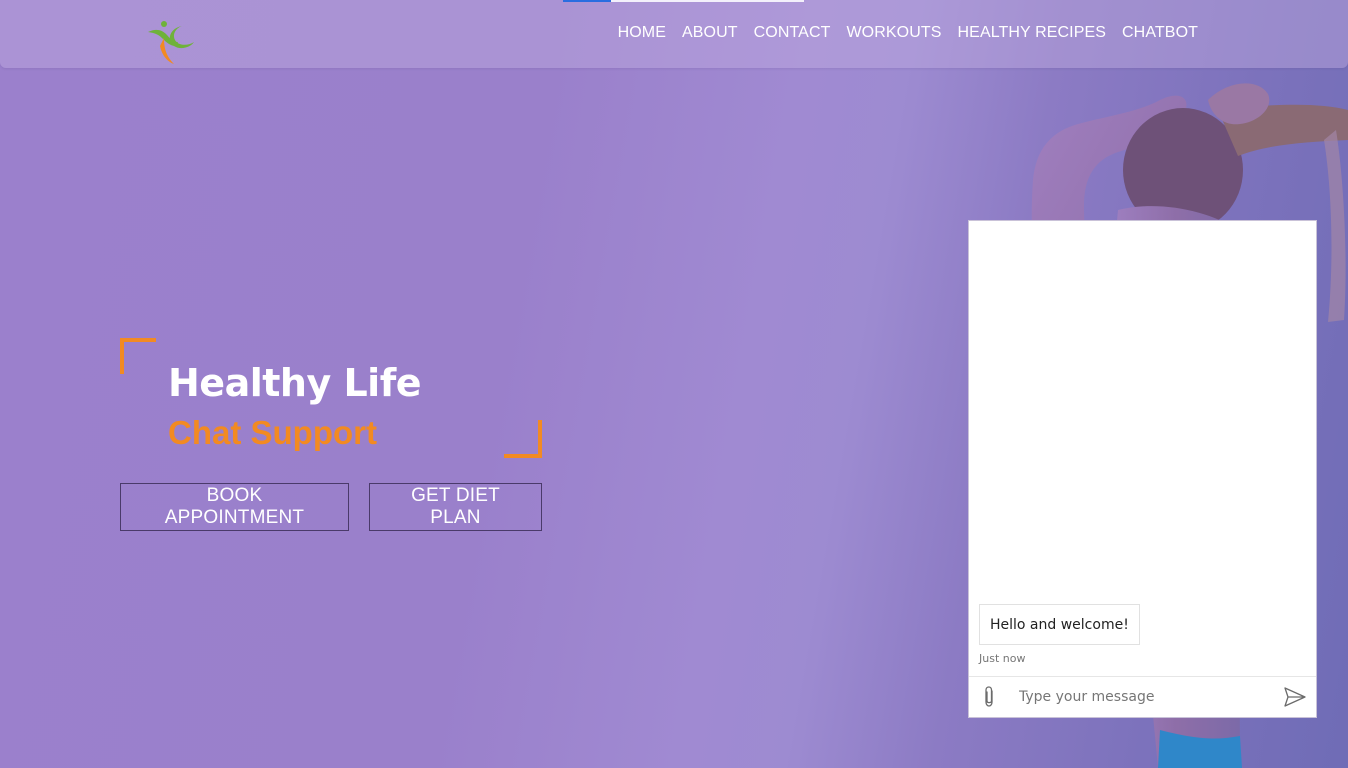  I want to click on loading-progress-fill, so click(587, 1).